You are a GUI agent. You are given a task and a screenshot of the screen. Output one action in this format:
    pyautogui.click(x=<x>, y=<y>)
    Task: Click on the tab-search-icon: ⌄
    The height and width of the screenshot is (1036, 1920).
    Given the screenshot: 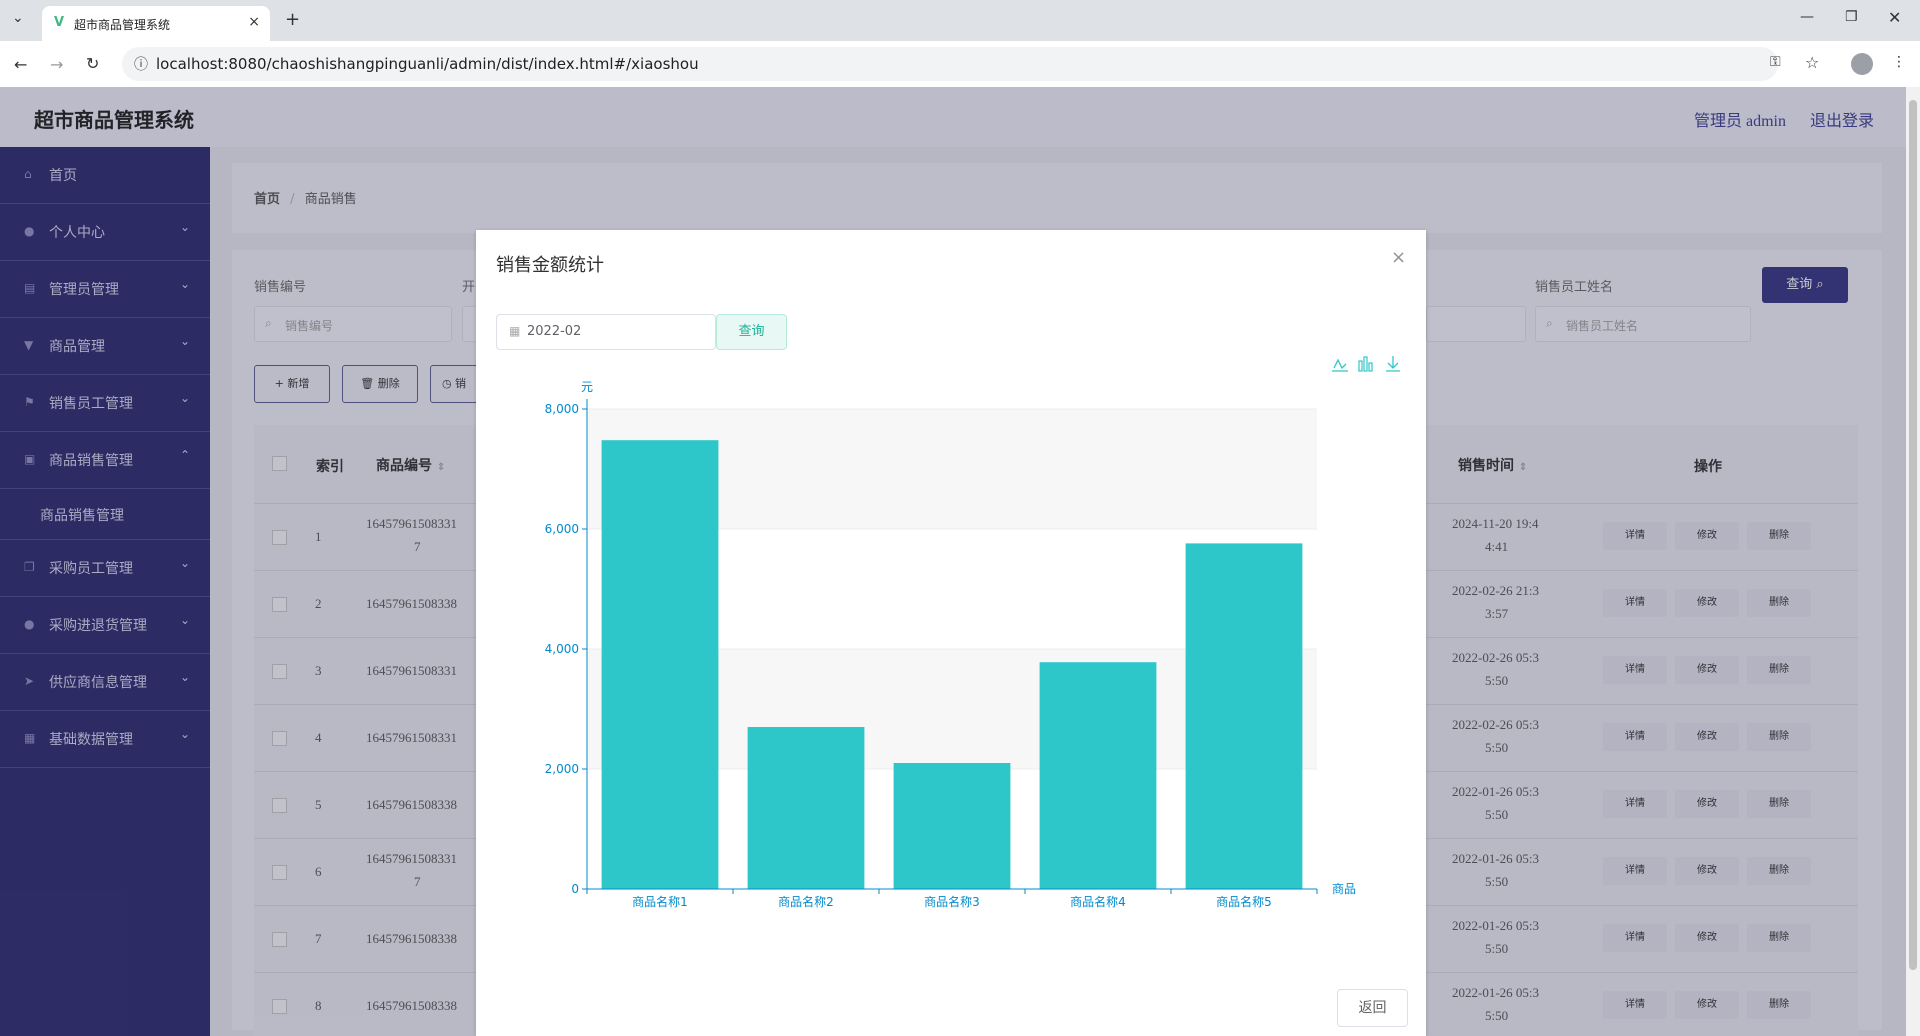 What is the action you would take?
    pyautogui.click(x=18, y=18)
    